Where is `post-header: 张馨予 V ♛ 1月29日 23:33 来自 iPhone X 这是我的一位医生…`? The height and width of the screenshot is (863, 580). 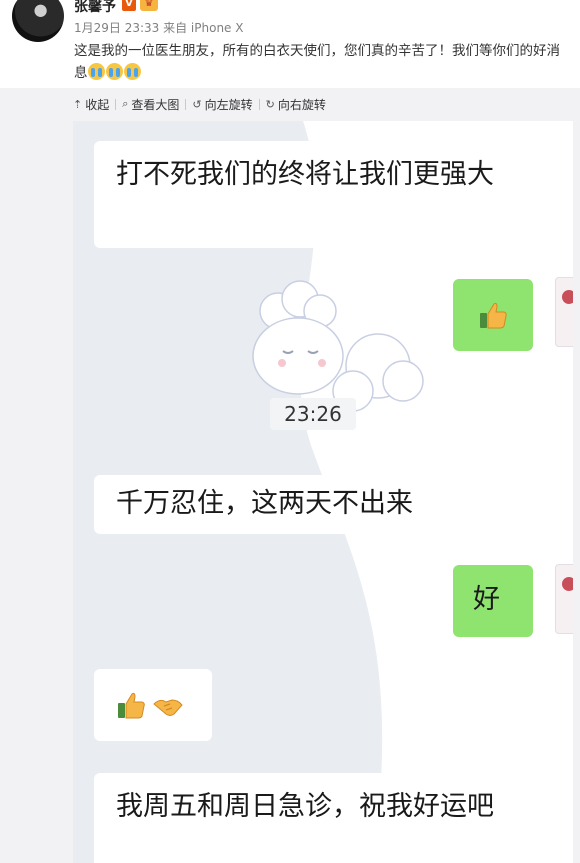
post-header: 张馨予 V ♛ 1月29日 23:33 来自 iPhone X 这是我的一位医生… is located at coordinates (290, 44).